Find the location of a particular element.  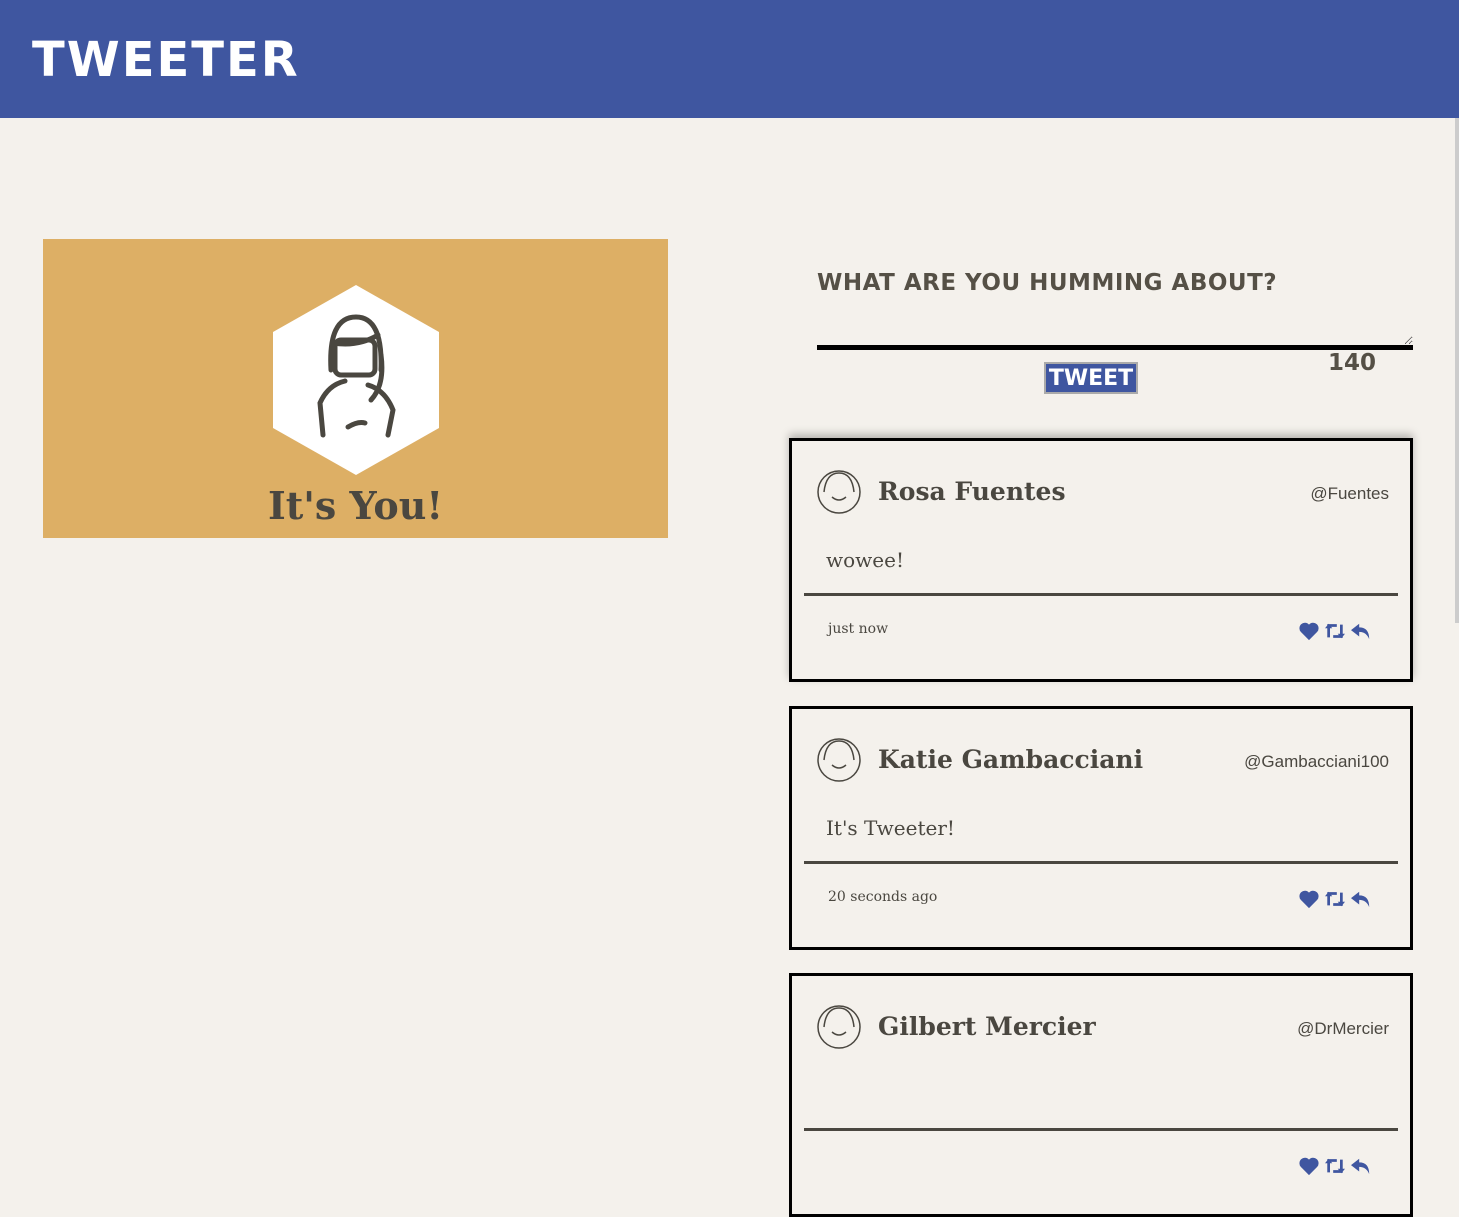

profile-card: It's You! is located at coordinates (355, 388).